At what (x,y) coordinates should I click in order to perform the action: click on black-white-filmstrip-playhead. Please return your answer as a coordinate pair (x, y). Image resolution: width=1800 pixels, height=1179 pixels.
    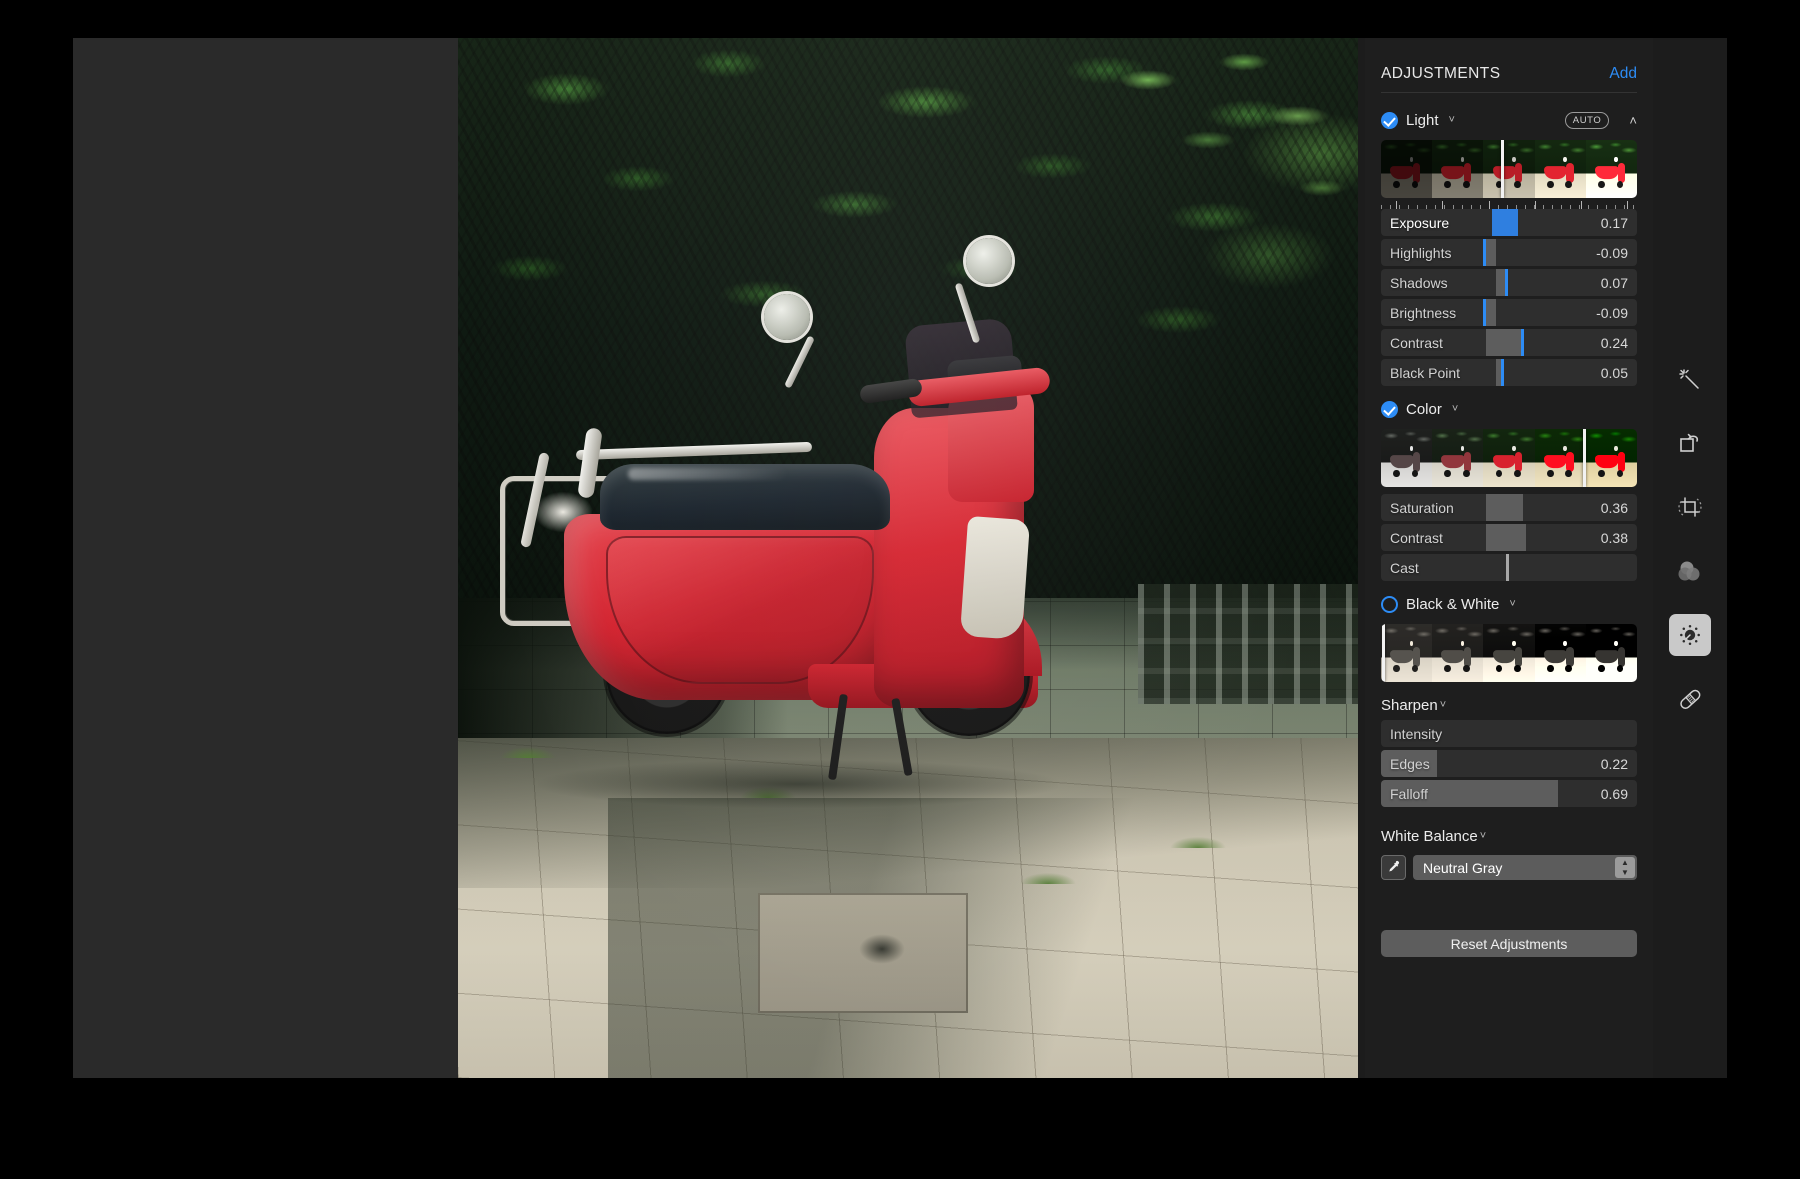
    Looking at the image, I should click on (1384, 653).